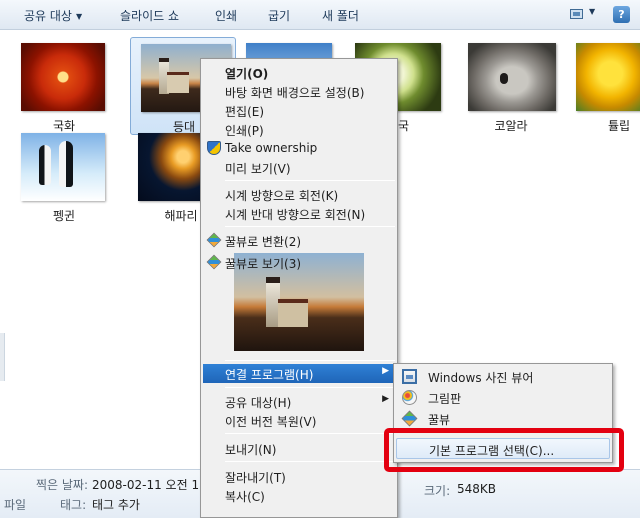 The width and height of the screenshot is (640, 518). I want to click on submenu-item-label: 그림판, so click(445, 399).